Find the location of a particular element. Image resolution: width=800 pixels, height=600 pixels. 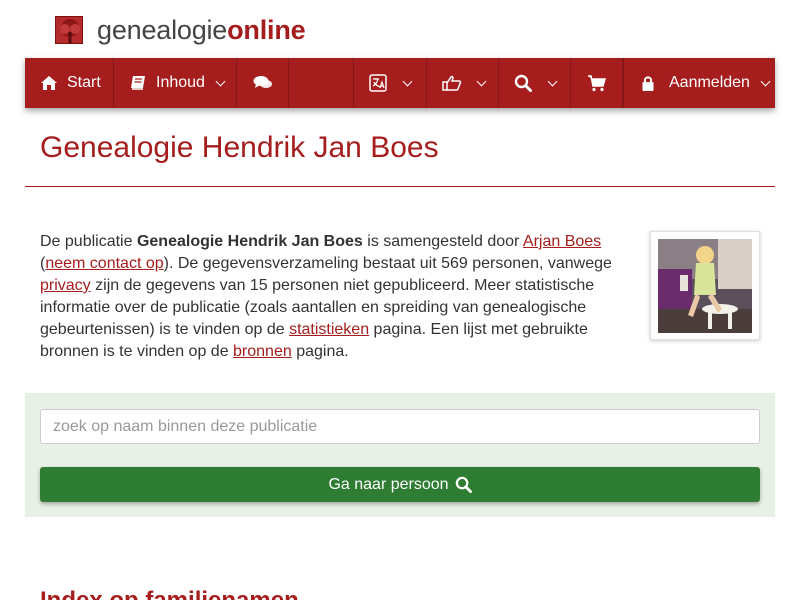

nav-inhoud-label: Inhoud is located at coordinates (180, 82).